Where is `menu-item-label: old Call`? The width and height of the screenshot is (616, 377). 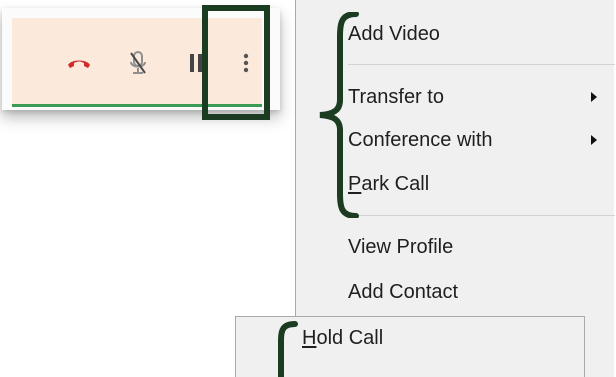 menu-item-label: old Call is located at coordinates (350, 338).